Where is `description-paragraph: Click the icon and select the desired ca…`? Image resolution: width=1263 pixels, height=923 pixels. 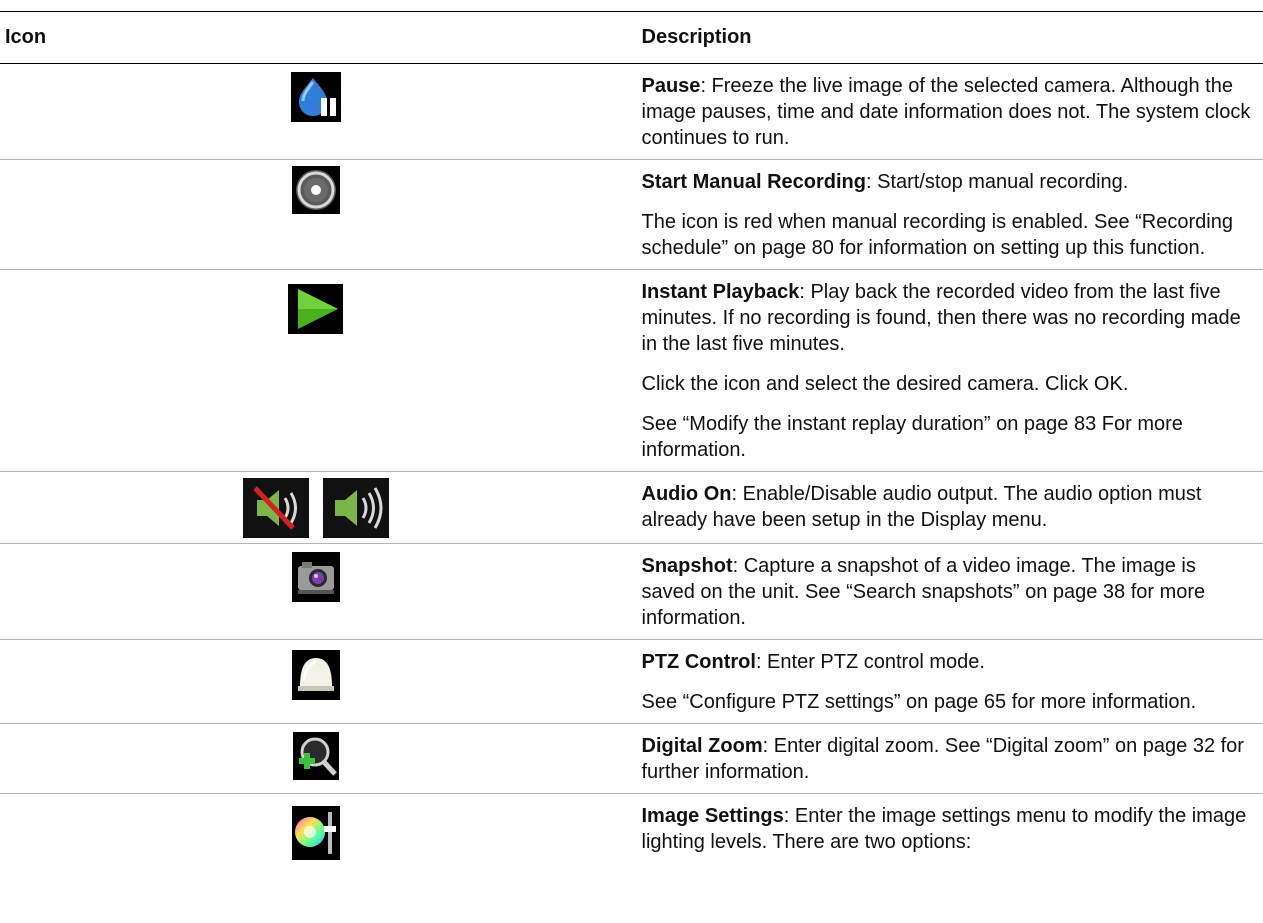 description-paragraph: Click the icon and select the desired ca… is located at coordinates (885, 384).